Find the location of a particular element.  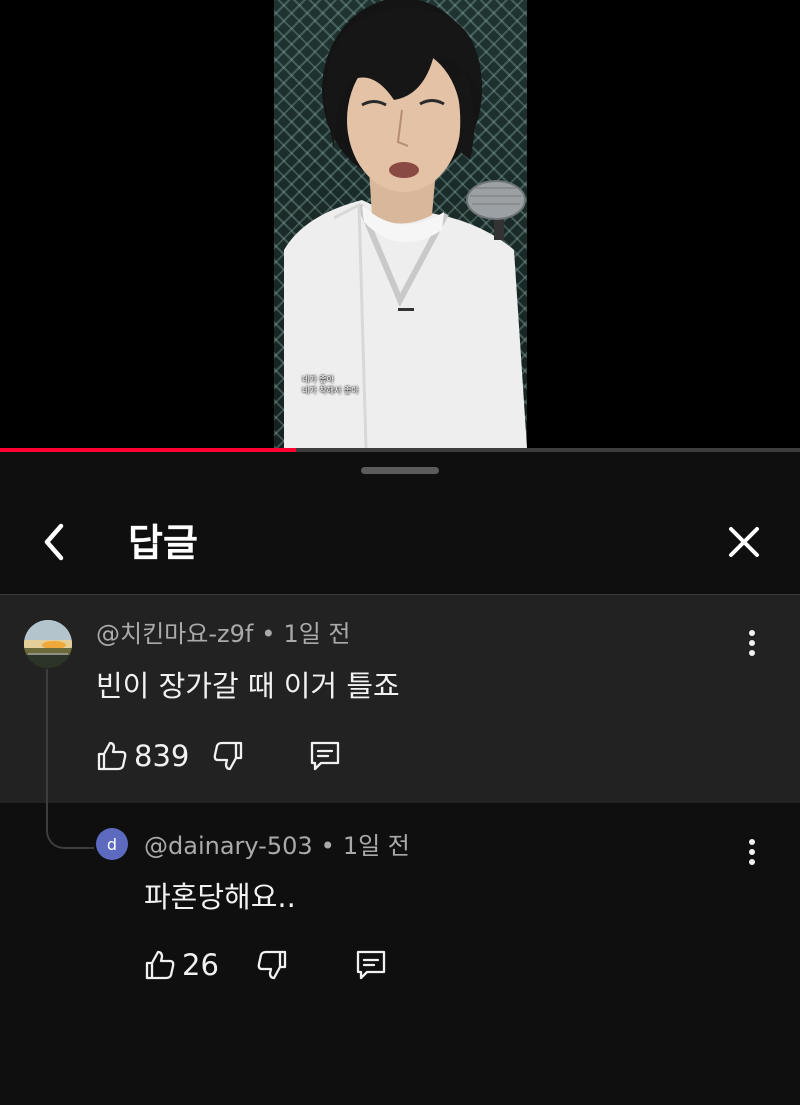

sheet-drag-handle is located at coordinates (400, 470).